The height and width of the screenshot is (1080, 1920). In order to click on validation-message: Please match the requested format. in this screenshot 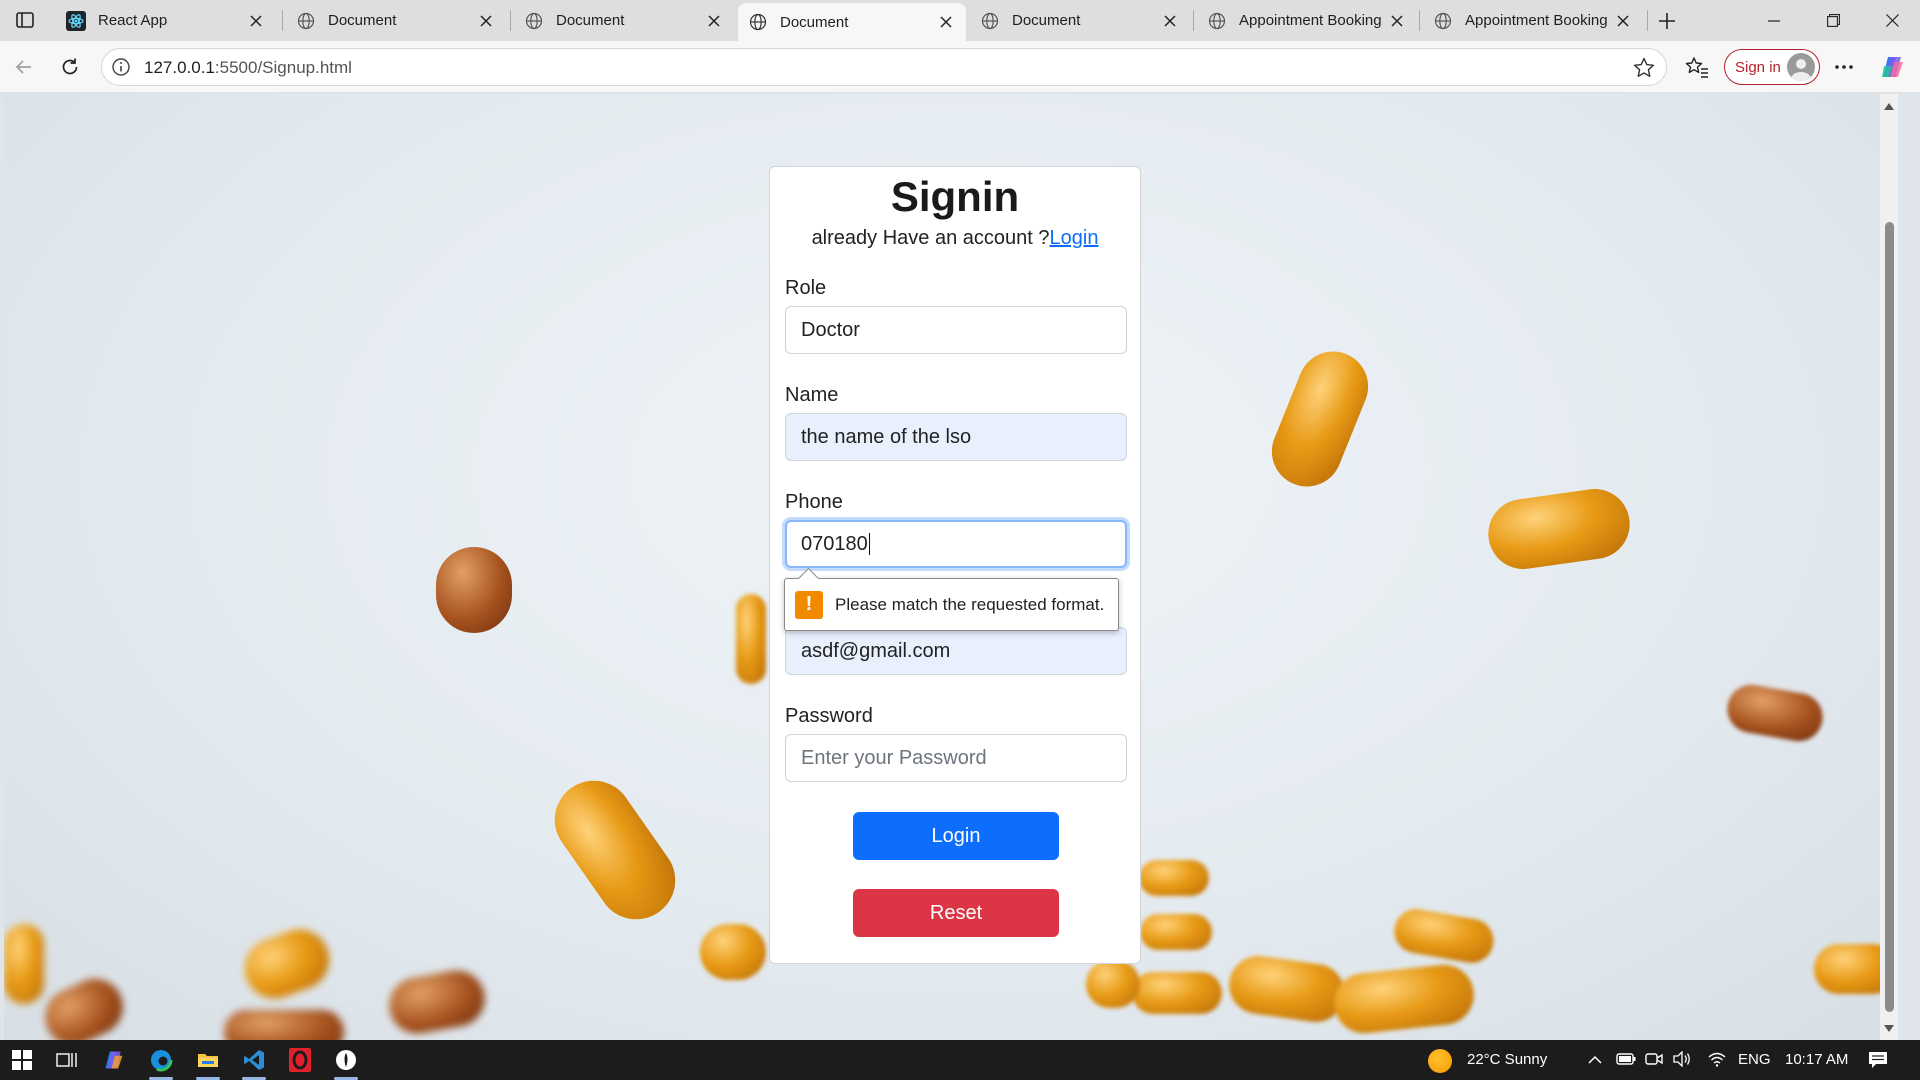, I will do `click(970, 604)`.